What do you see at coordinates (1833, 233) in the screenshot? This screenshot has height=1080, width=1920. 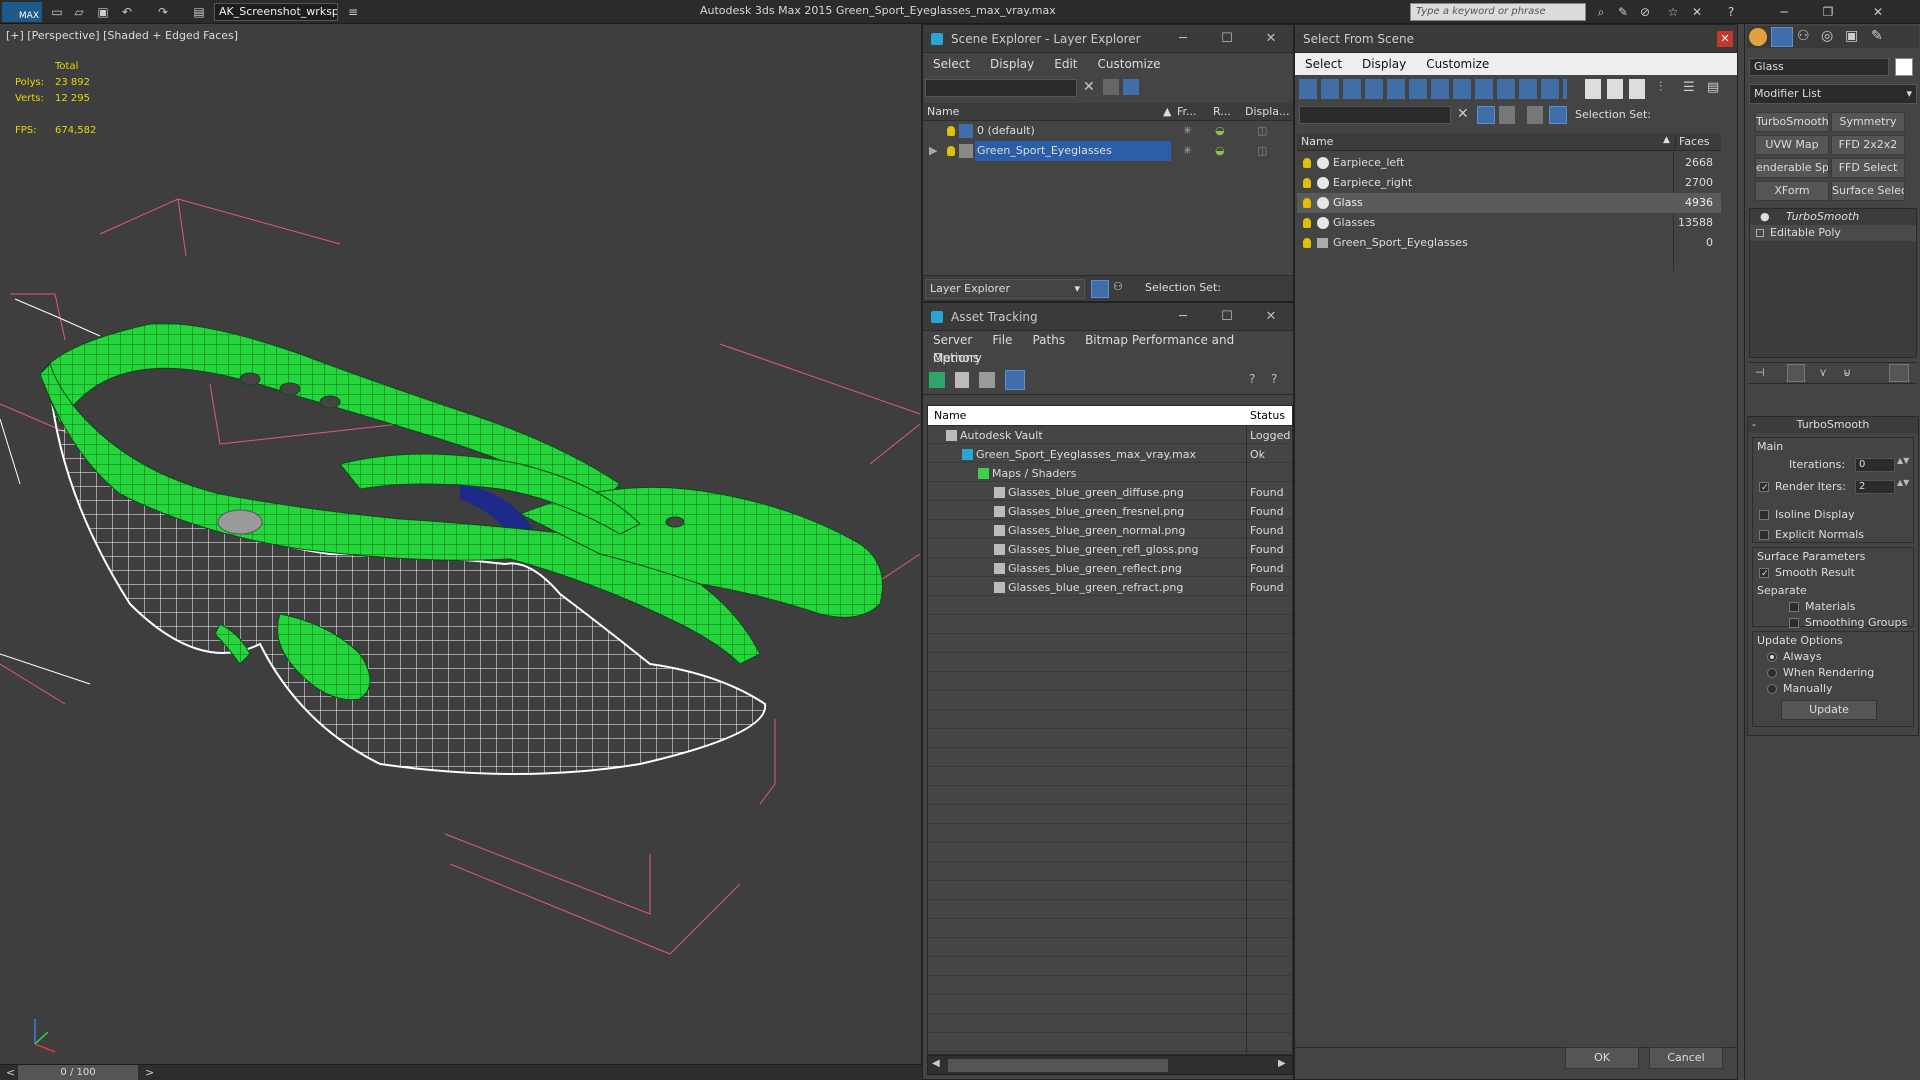 I see `stack-item-editable-poly: Editable Poly` at bounding box center [1833, 233].